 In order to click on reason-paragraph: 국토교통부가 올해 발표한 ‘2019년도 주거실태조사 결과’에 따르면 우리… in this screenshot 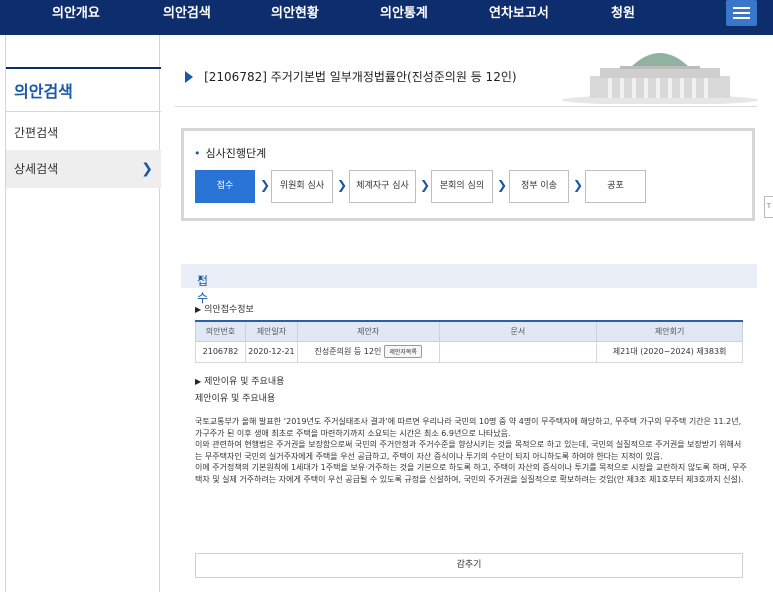, I will do `click(468, 427)`.